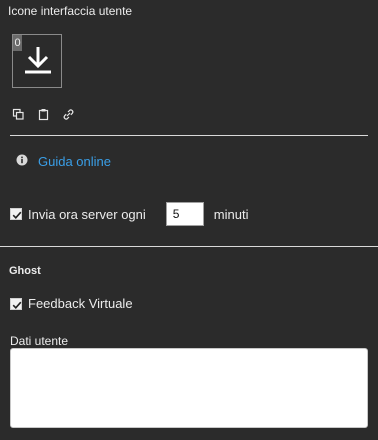  What do you see at coordinates (80, 303) in the screenshot?
I see `virtual-feedback-label: Feedback Virtuale` at bounding box center [80, 303].